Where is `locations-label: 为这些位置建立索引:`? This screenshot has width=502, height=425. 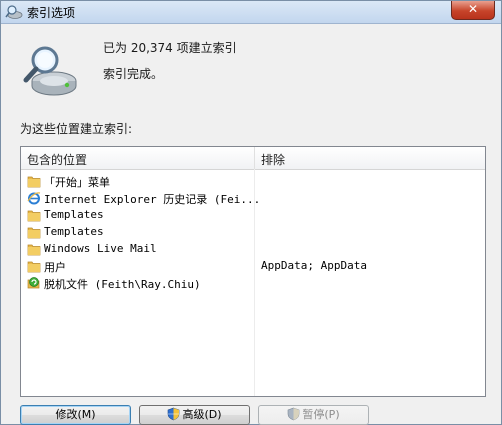
locations-label: 为这些位置建立索引: is located at coordinates (76, 129).